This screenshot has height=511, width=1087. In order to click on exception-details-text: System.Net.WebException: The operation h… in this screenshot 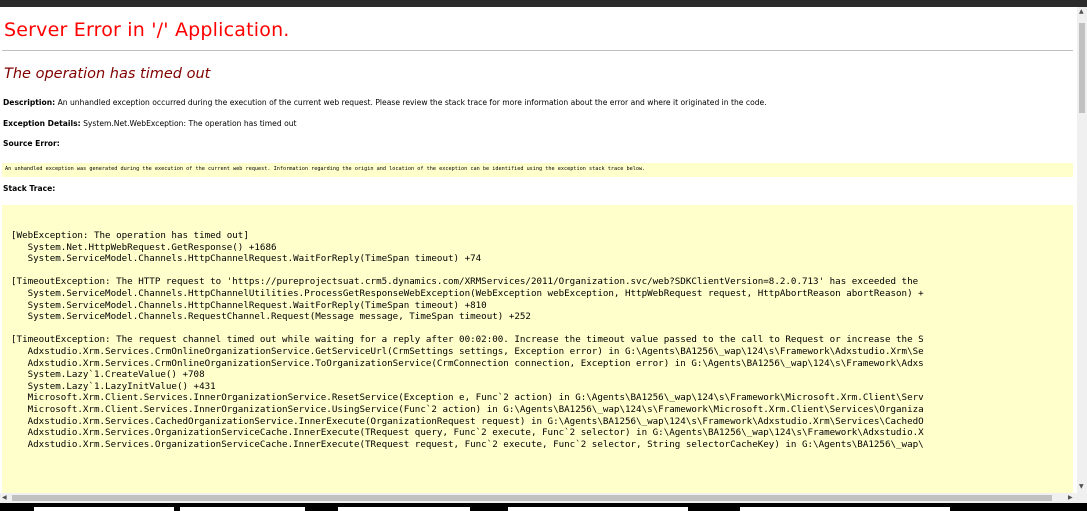, I will do `click(190, 123)`.